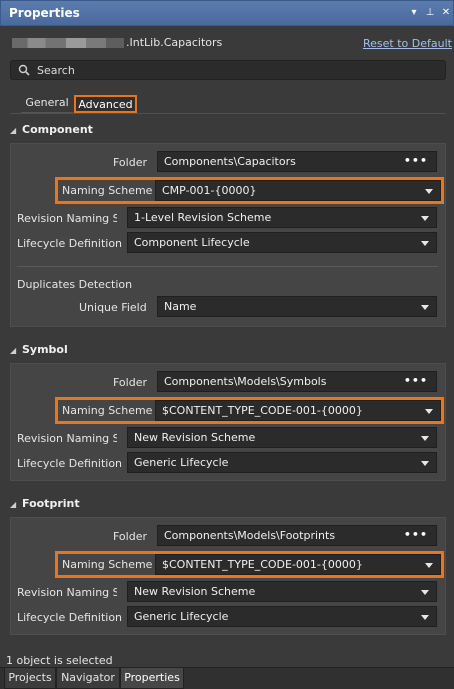 The width and height of the screenshot is (454, 689). I want to click on component-folder-field: Components\Capacitors •••, so click(297, 161).